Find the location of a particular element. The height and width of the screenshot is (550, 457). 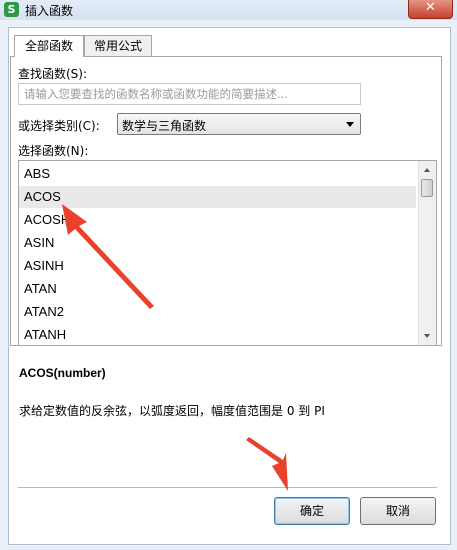

list-item-atan: ATAN is located at coordinates (217, 289).